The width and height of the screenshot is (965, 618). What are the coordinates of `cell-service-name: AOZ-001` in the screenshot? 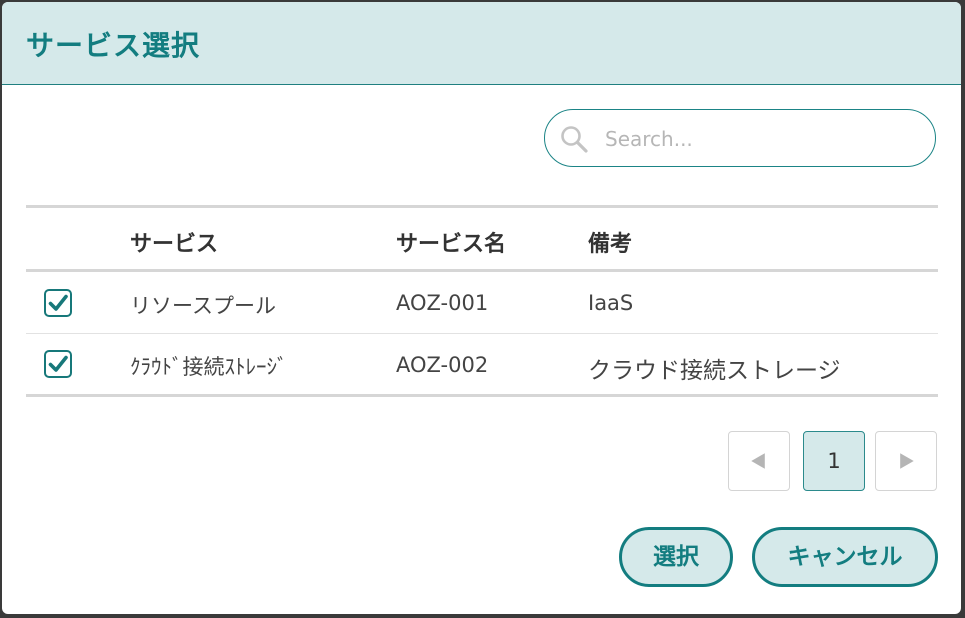 It's located at (442, 303).